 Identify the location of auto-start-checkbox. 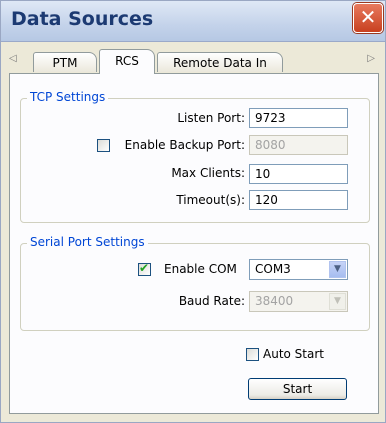
(252, 354).